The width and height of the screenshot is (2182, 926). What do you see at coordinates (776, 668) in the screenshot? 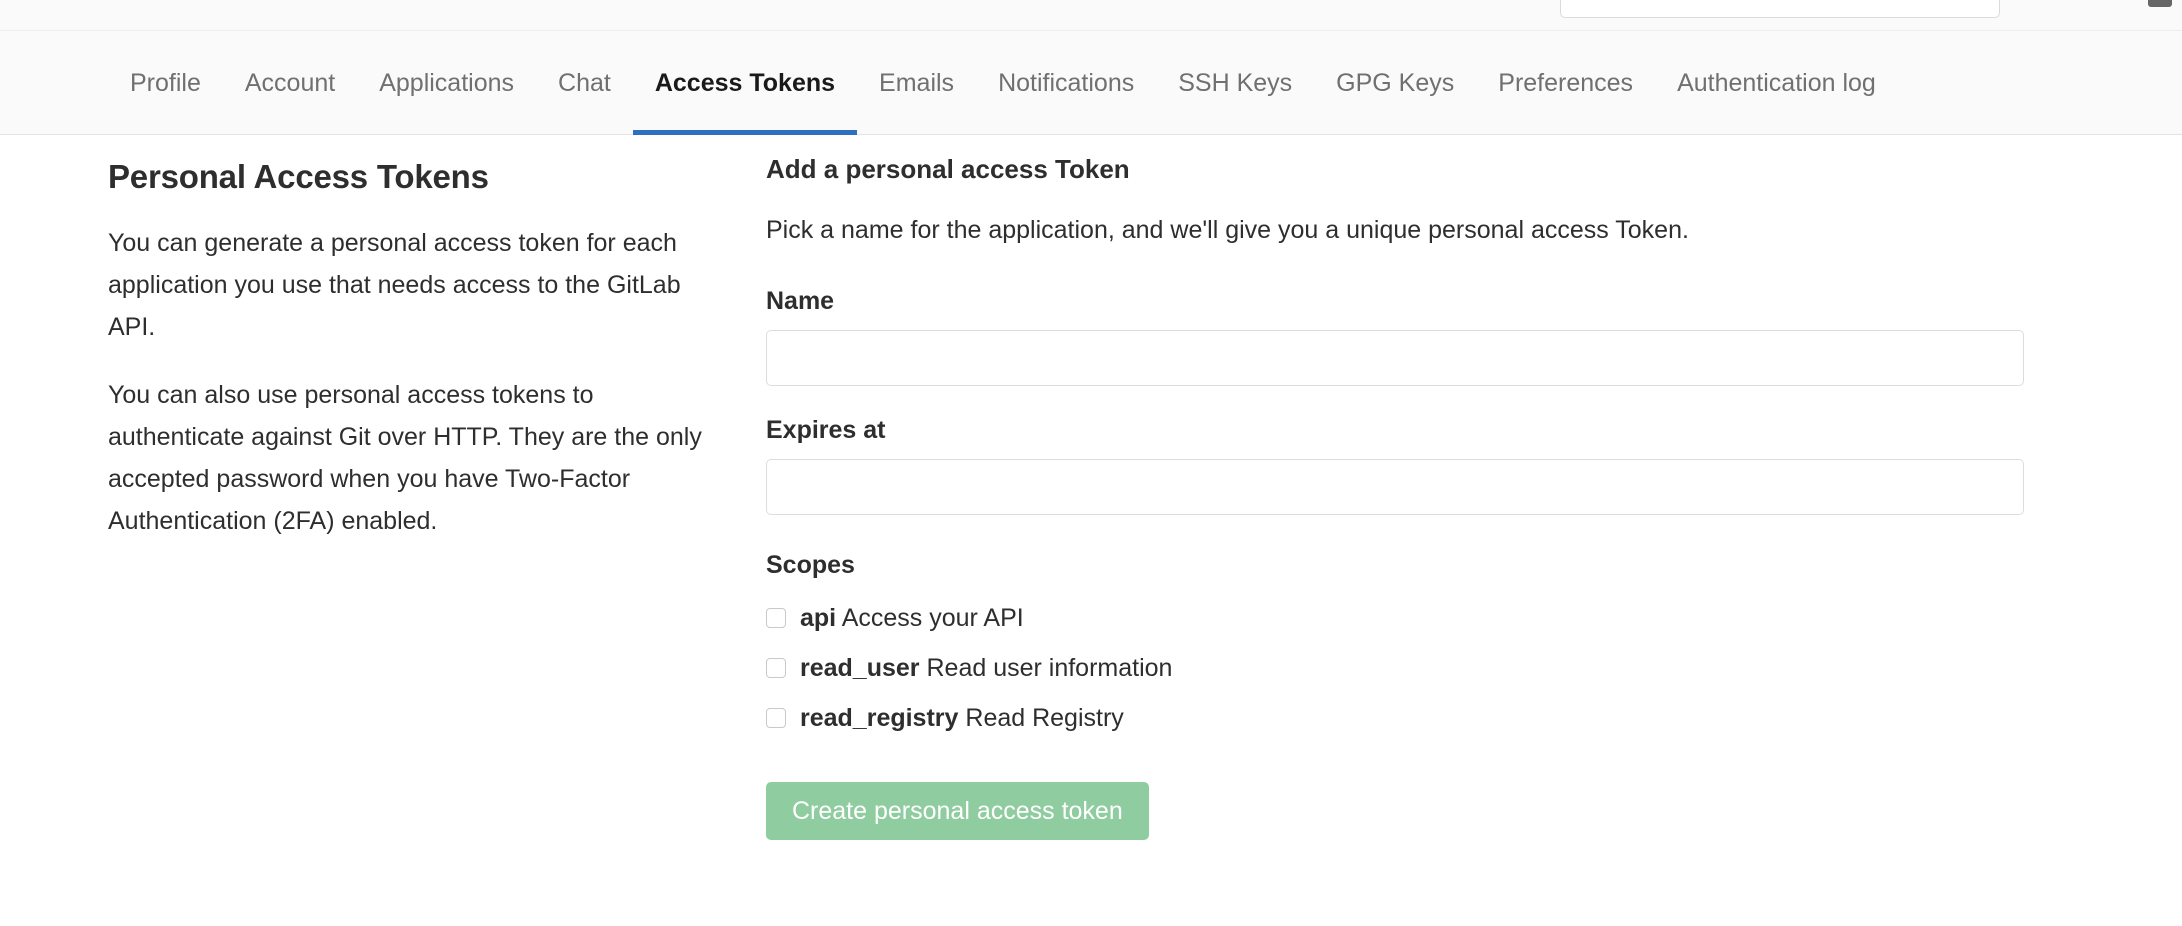
I see `scope-checkbox-read-user` at bounding box center [776, 668].